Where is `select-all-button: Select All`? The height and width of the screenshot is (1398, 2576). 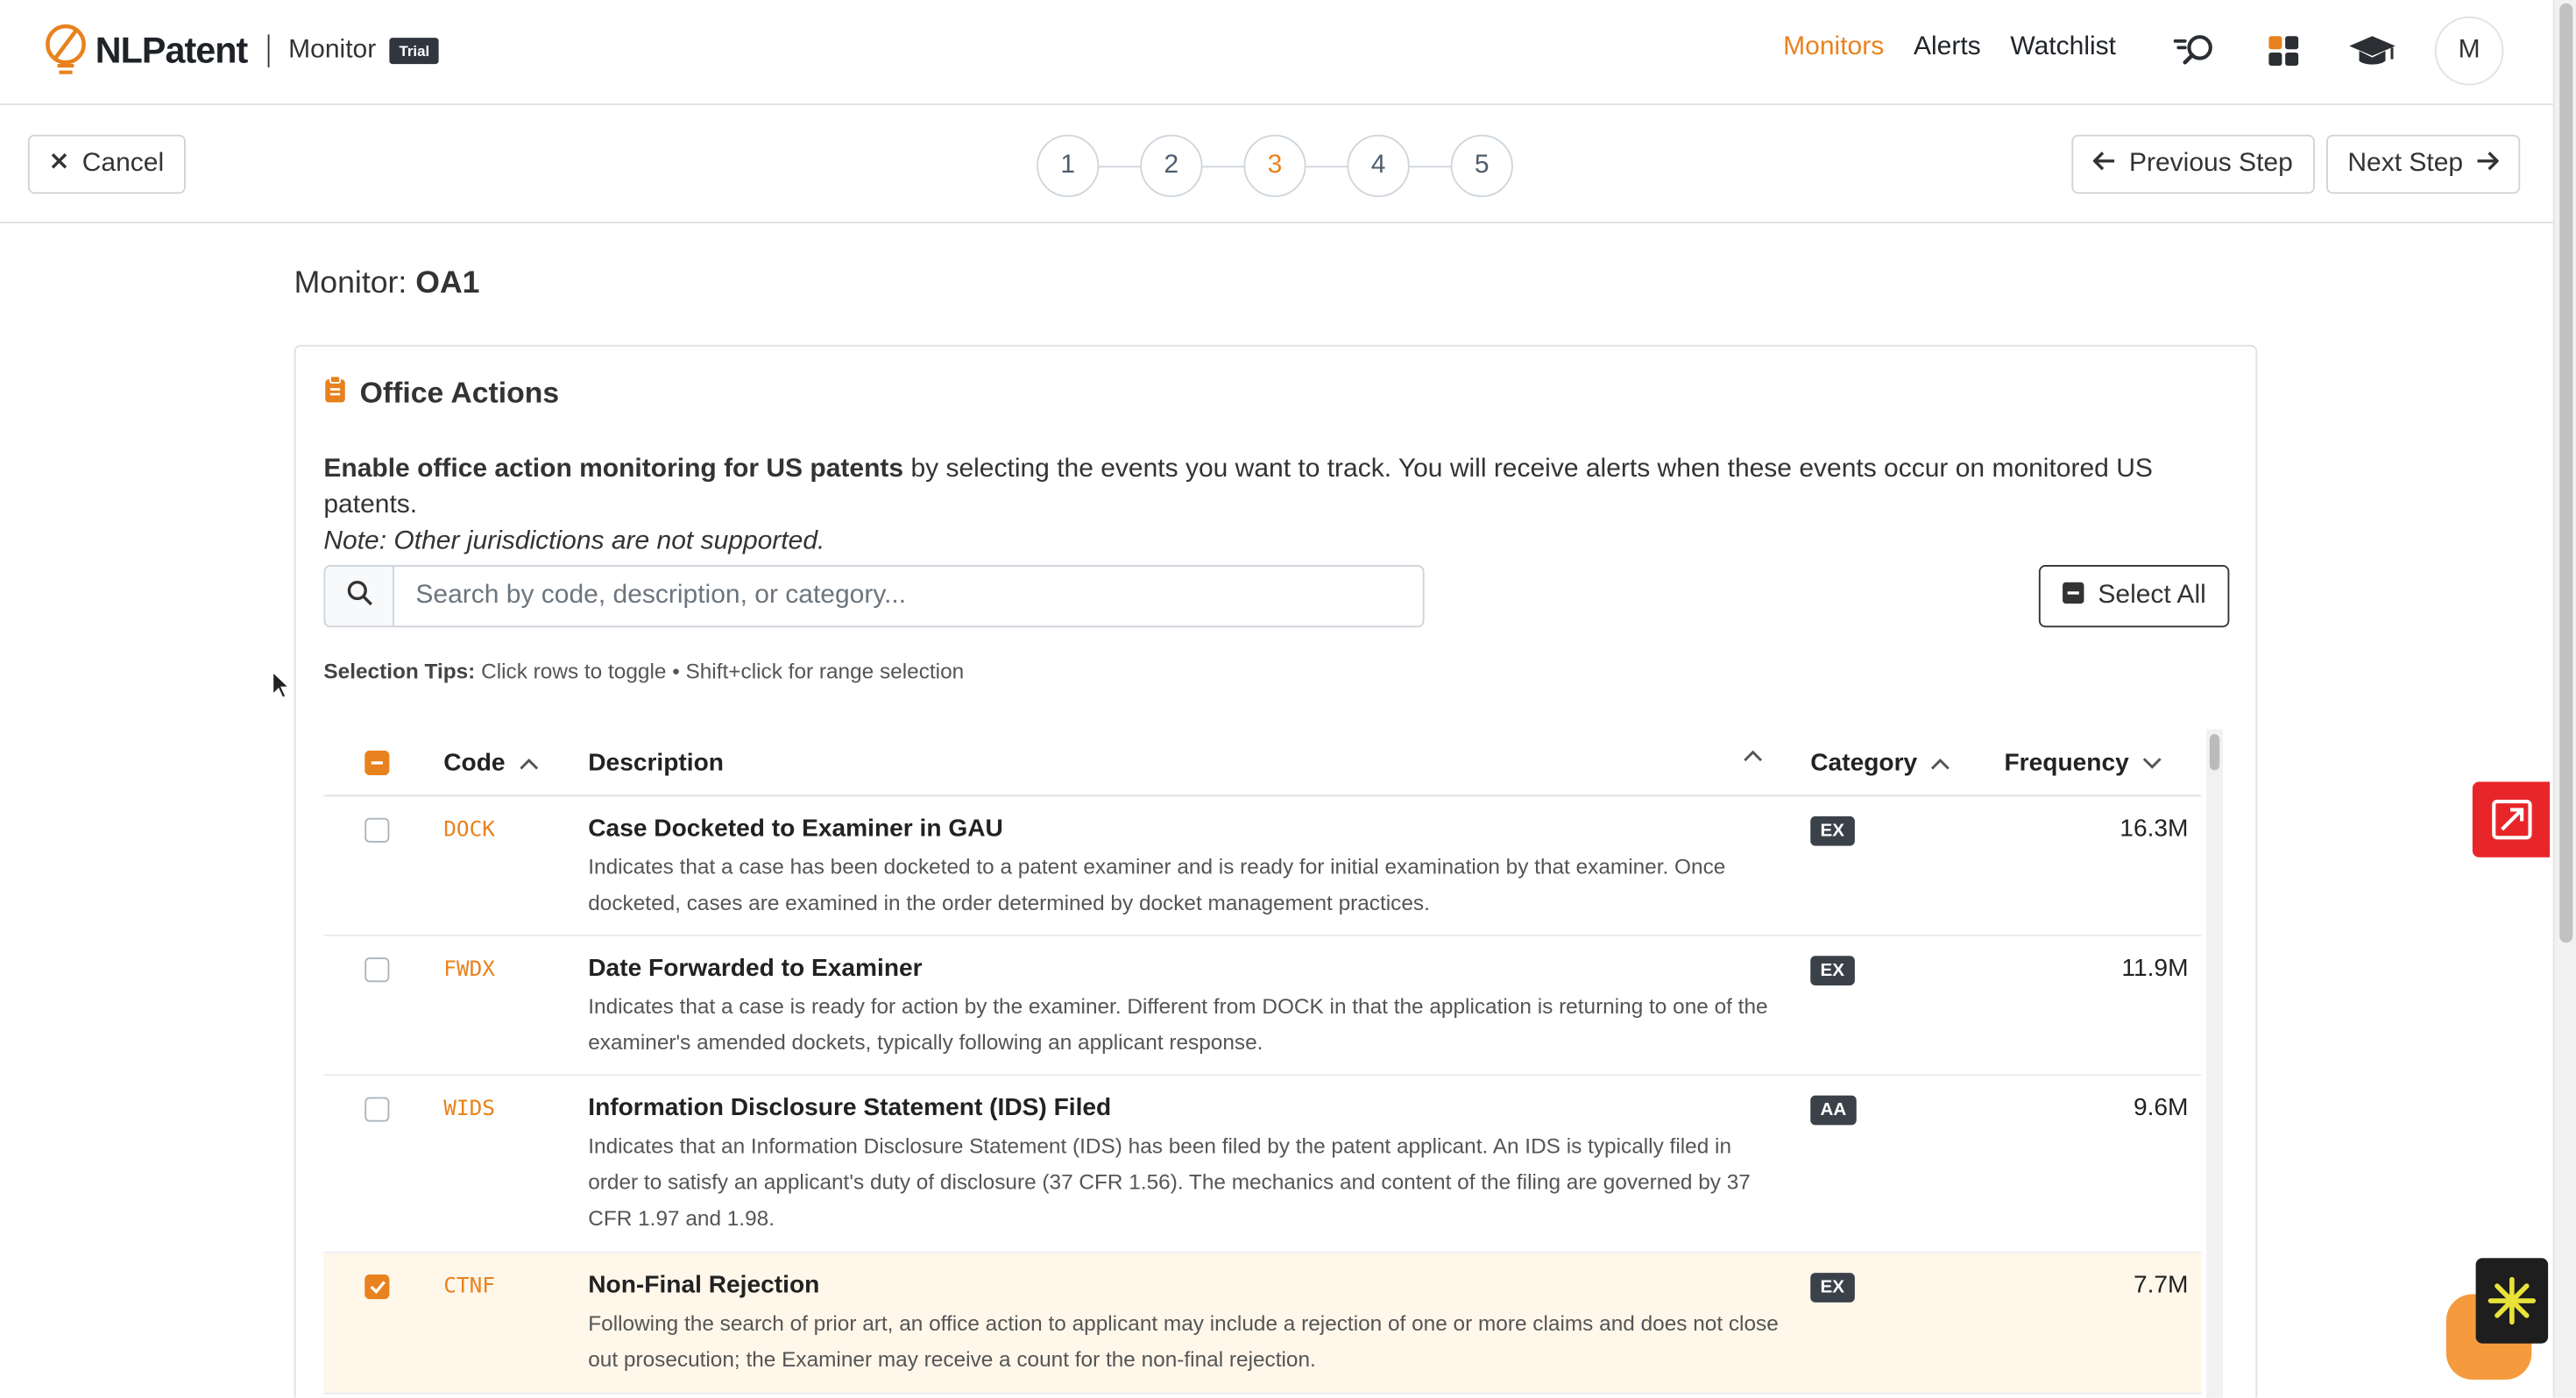 select-all-button: Select All is located at coordinates (2134, 596).